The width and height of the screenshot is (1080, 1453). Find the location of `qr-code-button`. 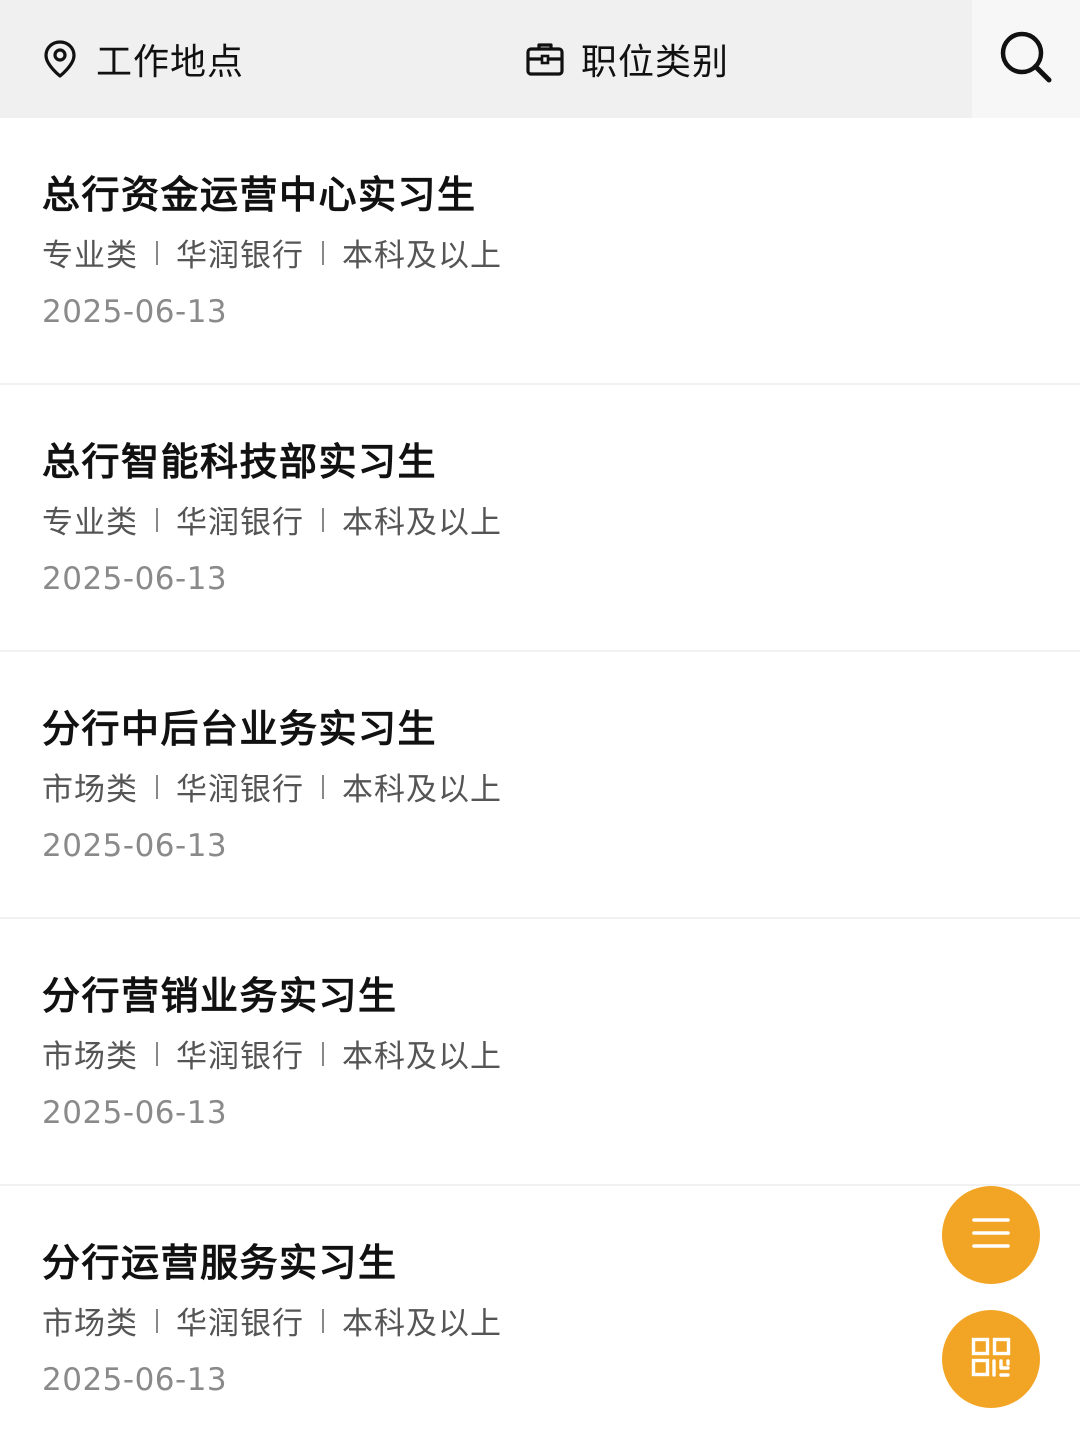

qr-code-button is located at coordinates (991, 1359).